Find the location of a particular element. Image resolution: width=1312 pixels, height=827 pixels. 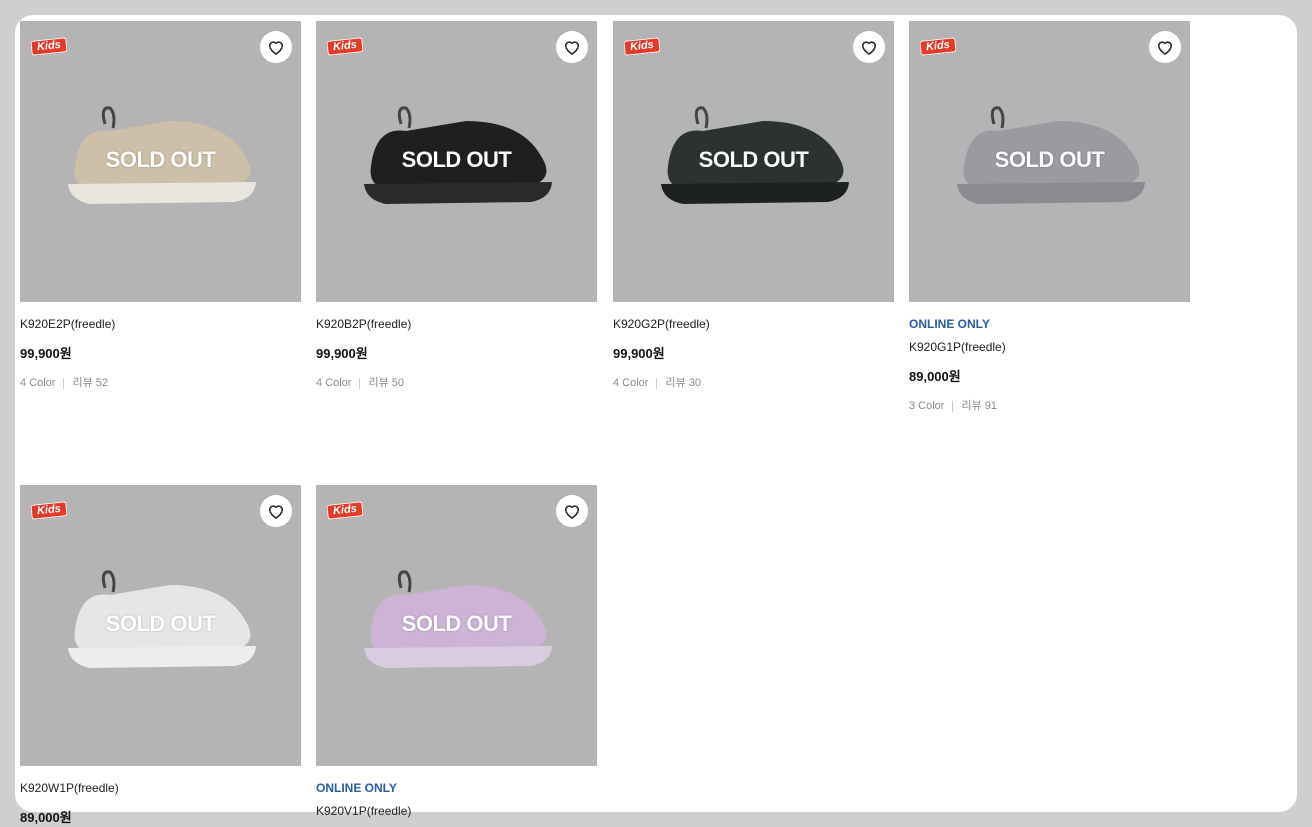

product-meta: 4 Color 리뷰 50 is located at coordinates (456, 383).